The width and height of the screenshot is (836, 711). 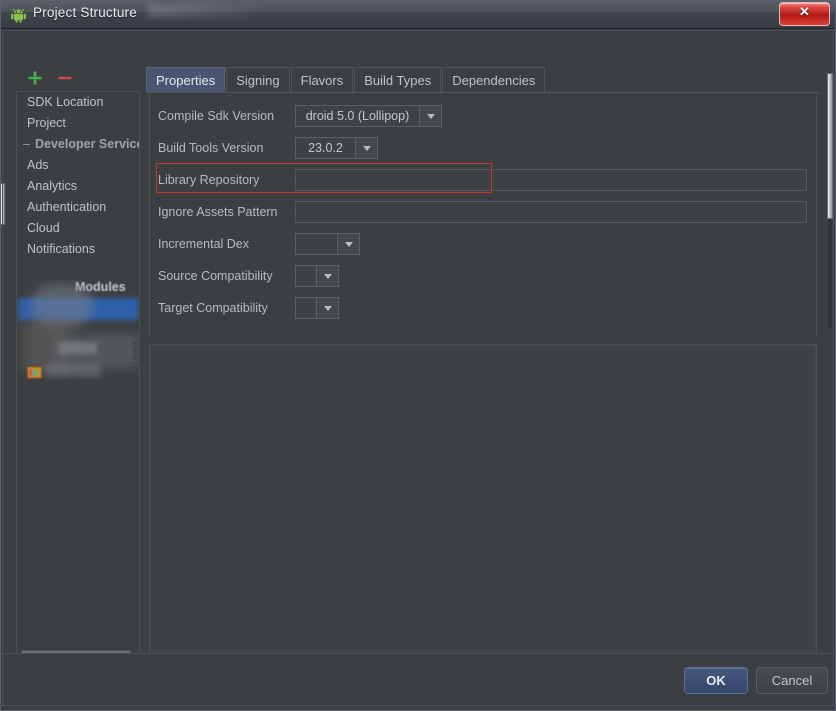 I want to click on target-compatibility-combo, so click(x=317, y=308).